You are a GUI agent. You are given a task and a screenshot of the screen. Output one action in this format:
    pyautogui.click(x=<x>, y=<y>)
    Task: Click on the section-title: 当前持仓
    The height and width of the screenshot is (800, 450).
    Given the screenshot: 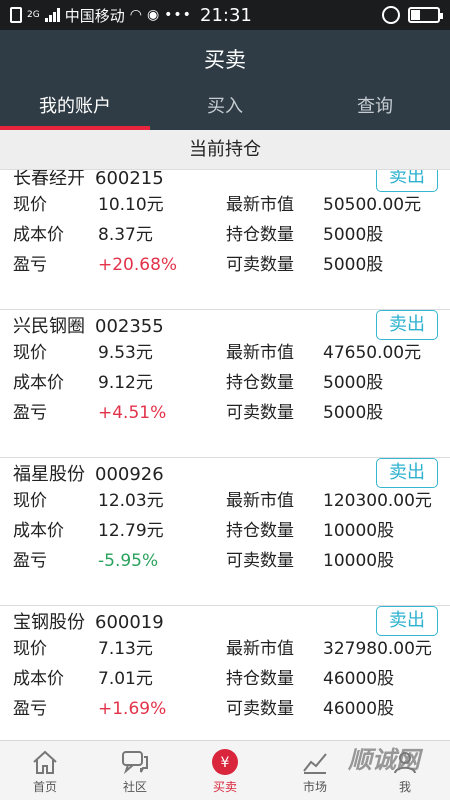 What is the action you would take?
    pyautogui.click(x=225, y=150)
    